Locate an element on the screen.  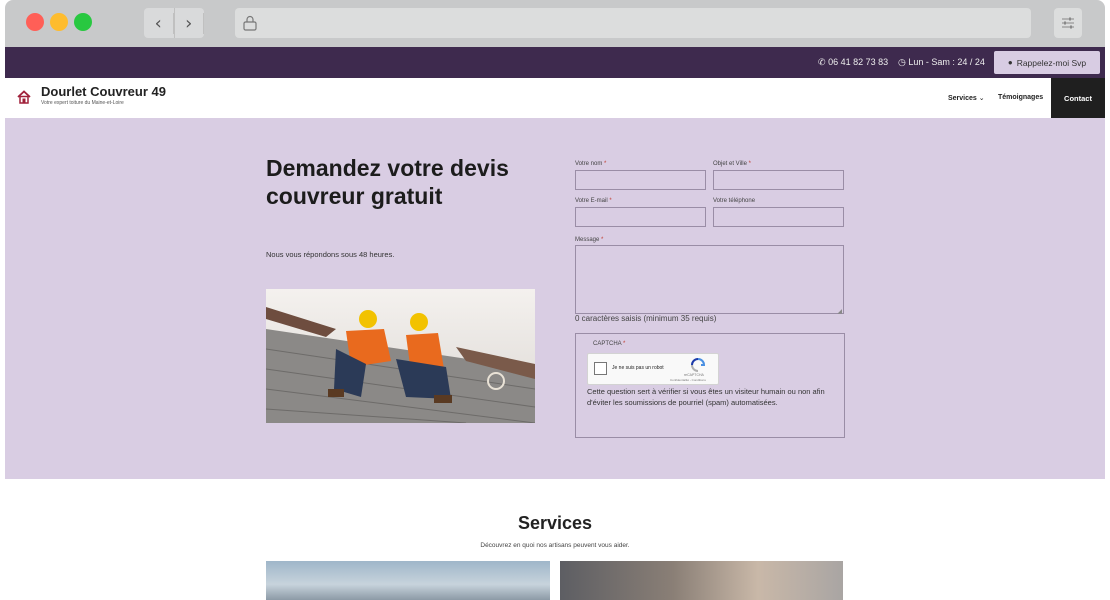
top-info-bar: ✆ 06 41 82 73 83 ◷ Lun - Sam : 24 / 24 is located at coordinates (555, 62).